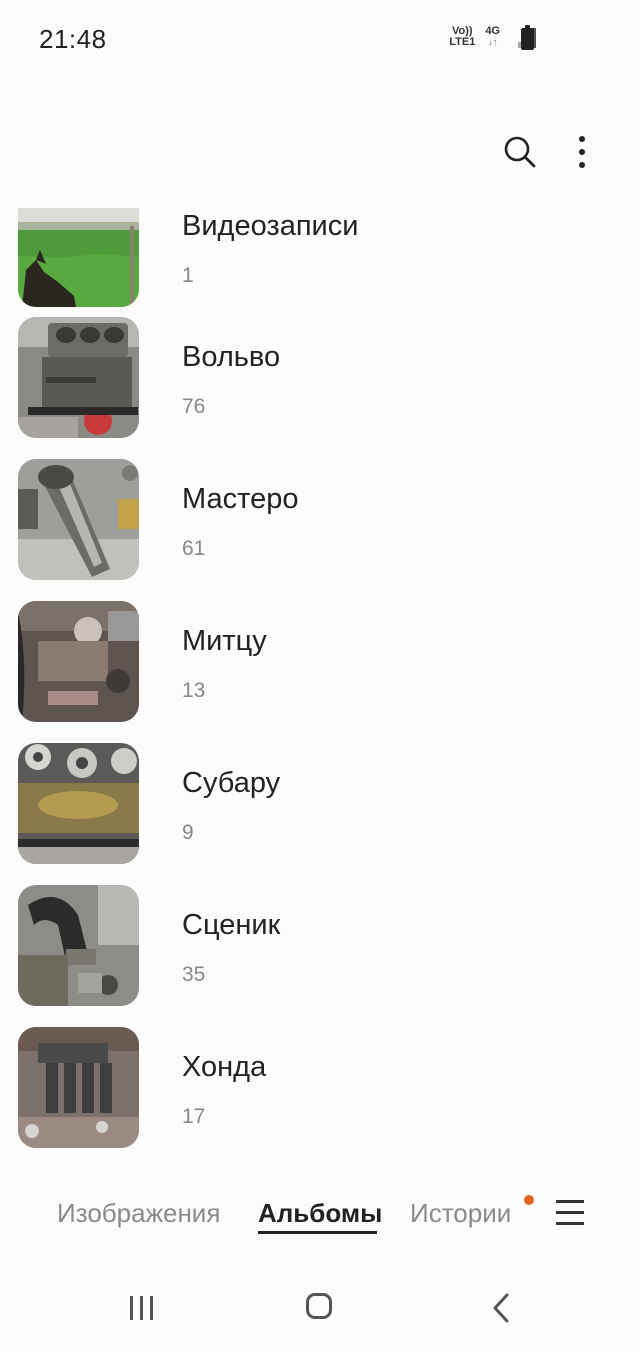  Describe the element at coordinates (194, 1116) in the screenshot. I see `album-count: 17` at that location.